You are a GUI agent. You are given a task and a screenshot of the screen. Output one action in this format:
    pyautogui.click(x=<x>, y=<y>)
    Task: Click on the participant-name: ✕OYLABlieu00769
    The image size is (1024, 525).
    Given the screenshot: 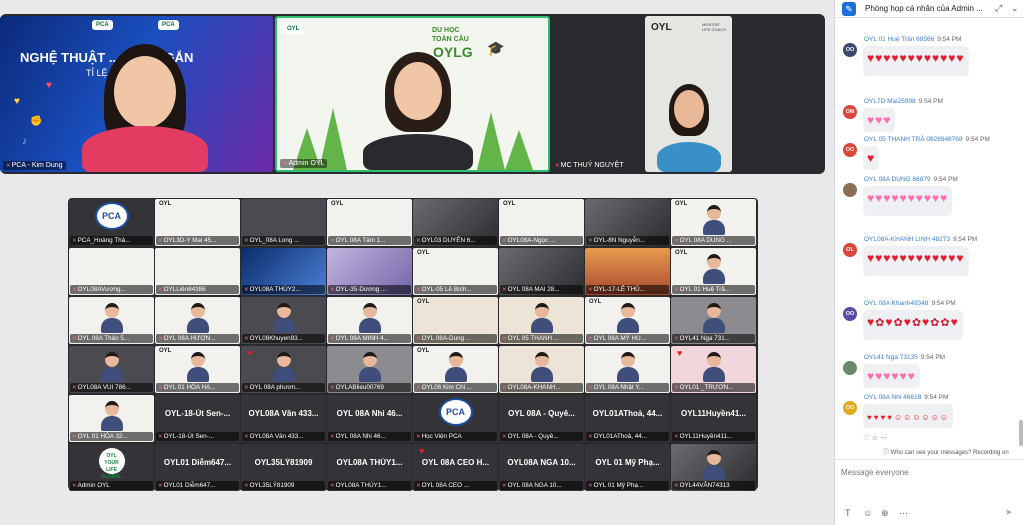 What is the action you would take?
    pyautogui.click(x=369, y=387)
    